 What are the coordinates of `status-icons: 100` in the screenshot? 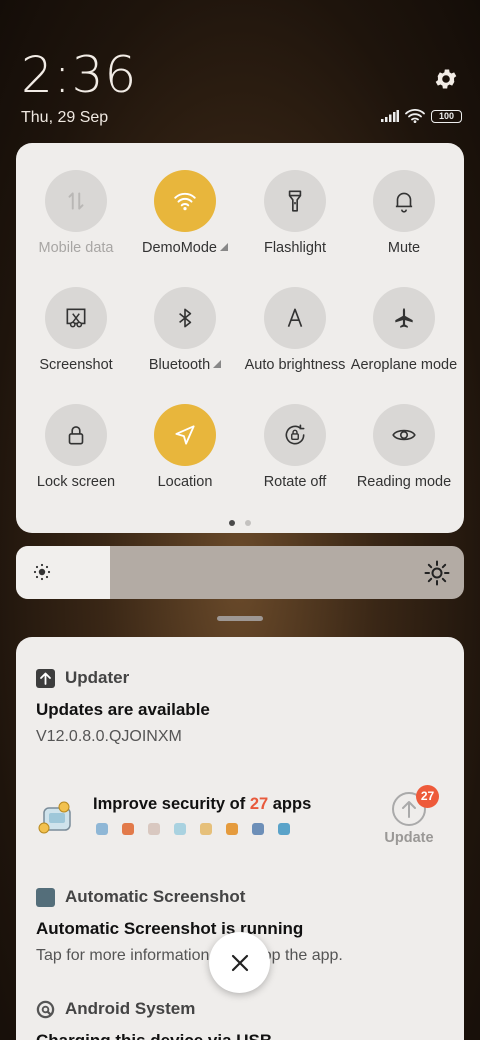 It's located at (421, 116).